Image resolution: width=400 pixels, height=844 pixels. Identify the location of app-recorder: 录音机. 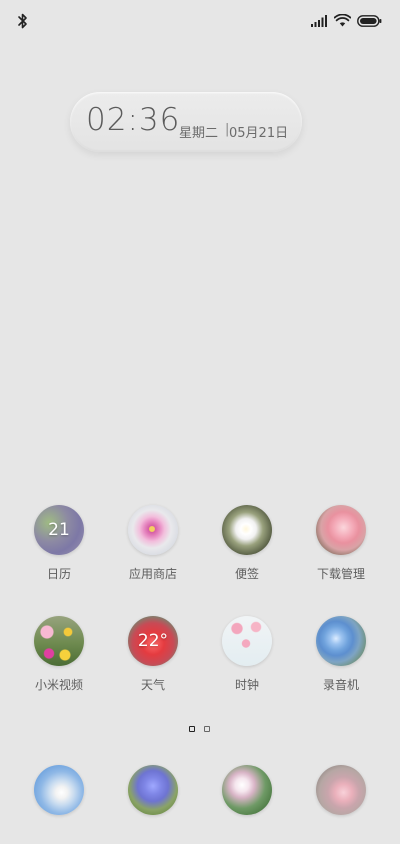
(341, 654).